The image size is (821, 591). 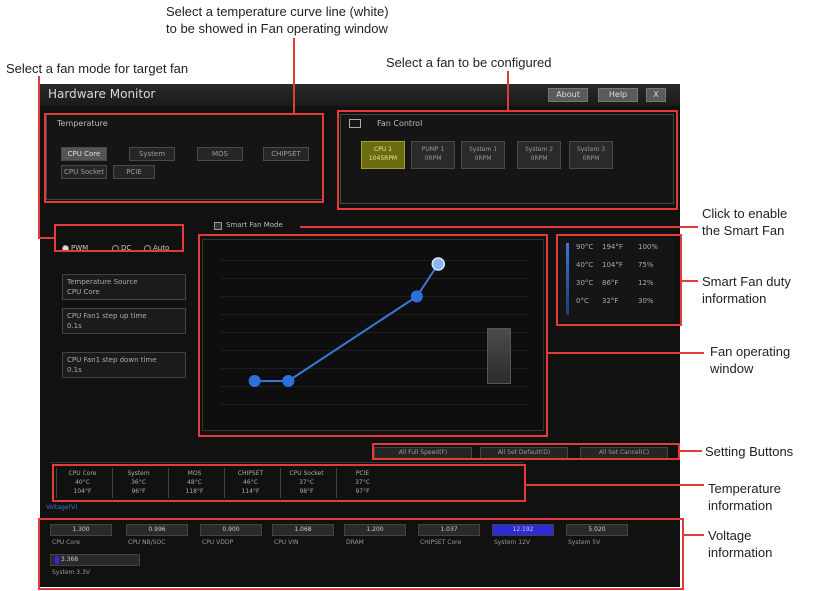 I want to click on leader-smart-fan, so click(x=499, y=227).